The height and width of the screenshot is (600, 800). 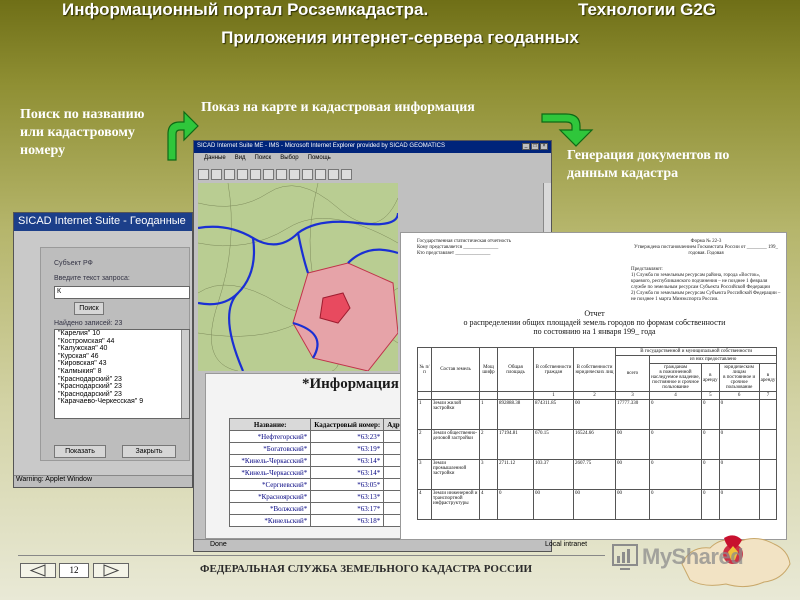 What do you see at coordinates (307, 174) in the screenshot?
I see `layers-icon` at bounding box center [307, 174].